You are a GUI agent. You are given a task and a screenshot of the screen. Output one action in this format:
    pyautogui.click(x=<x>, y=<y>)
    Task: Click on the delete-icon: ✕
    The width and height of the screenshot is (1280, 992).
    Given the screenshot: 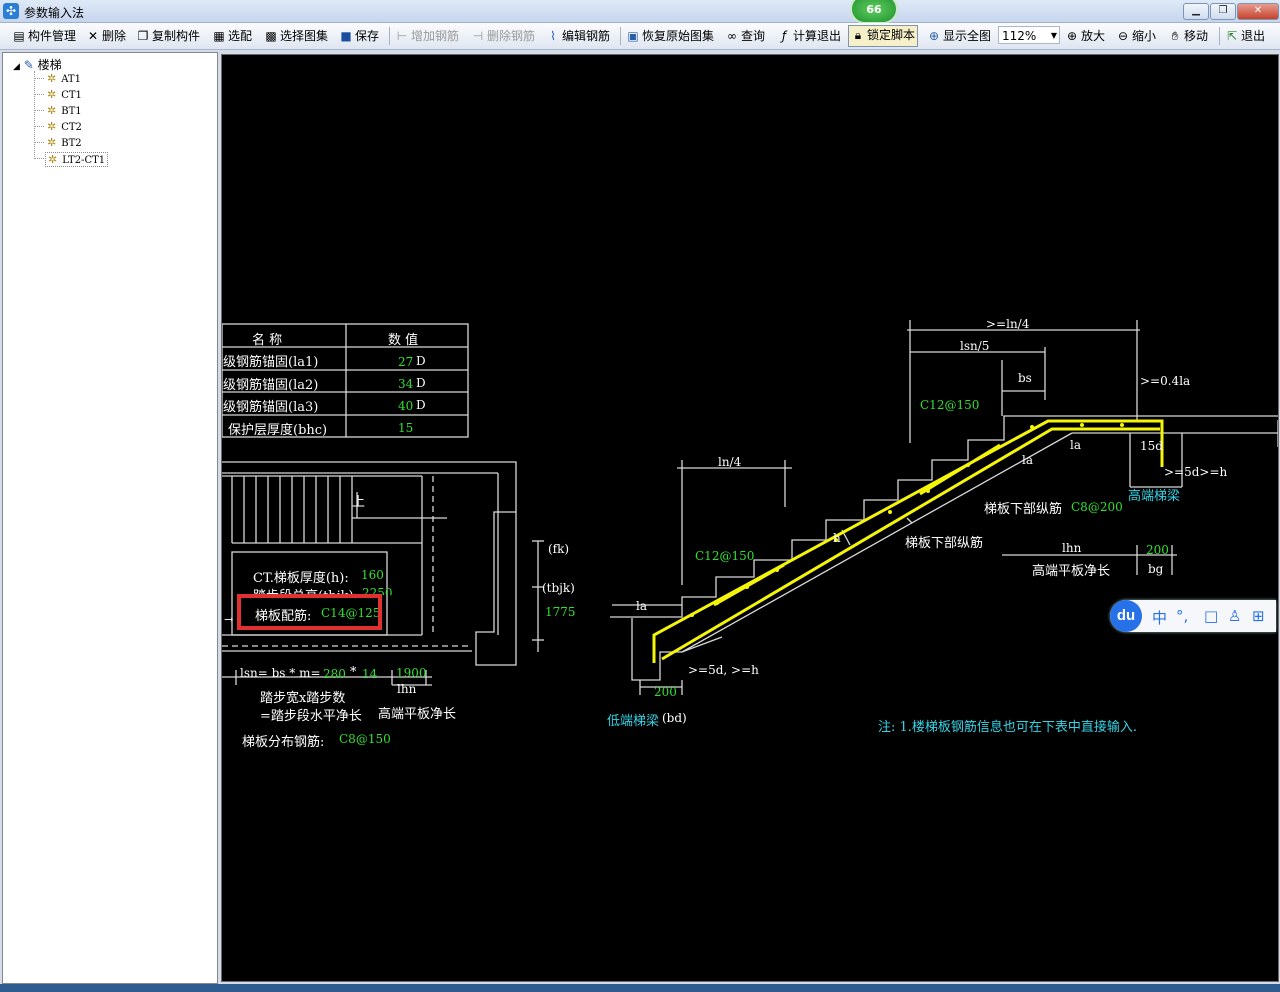 What is the action you would take?
    pyautogui.click(x=93, y=36)
    